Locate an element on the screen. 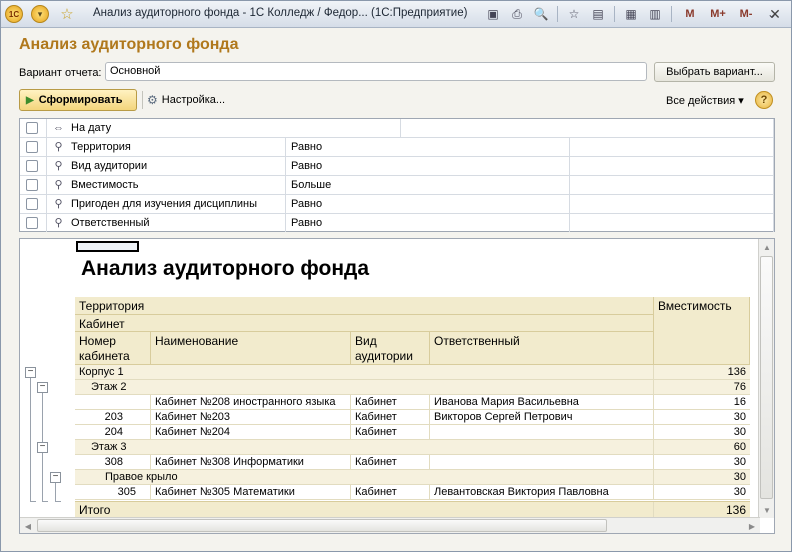 The width and height of the screenshot is (792, 552). filter-row: ⚲ Территория Равно is located at coordinates (397, 147).